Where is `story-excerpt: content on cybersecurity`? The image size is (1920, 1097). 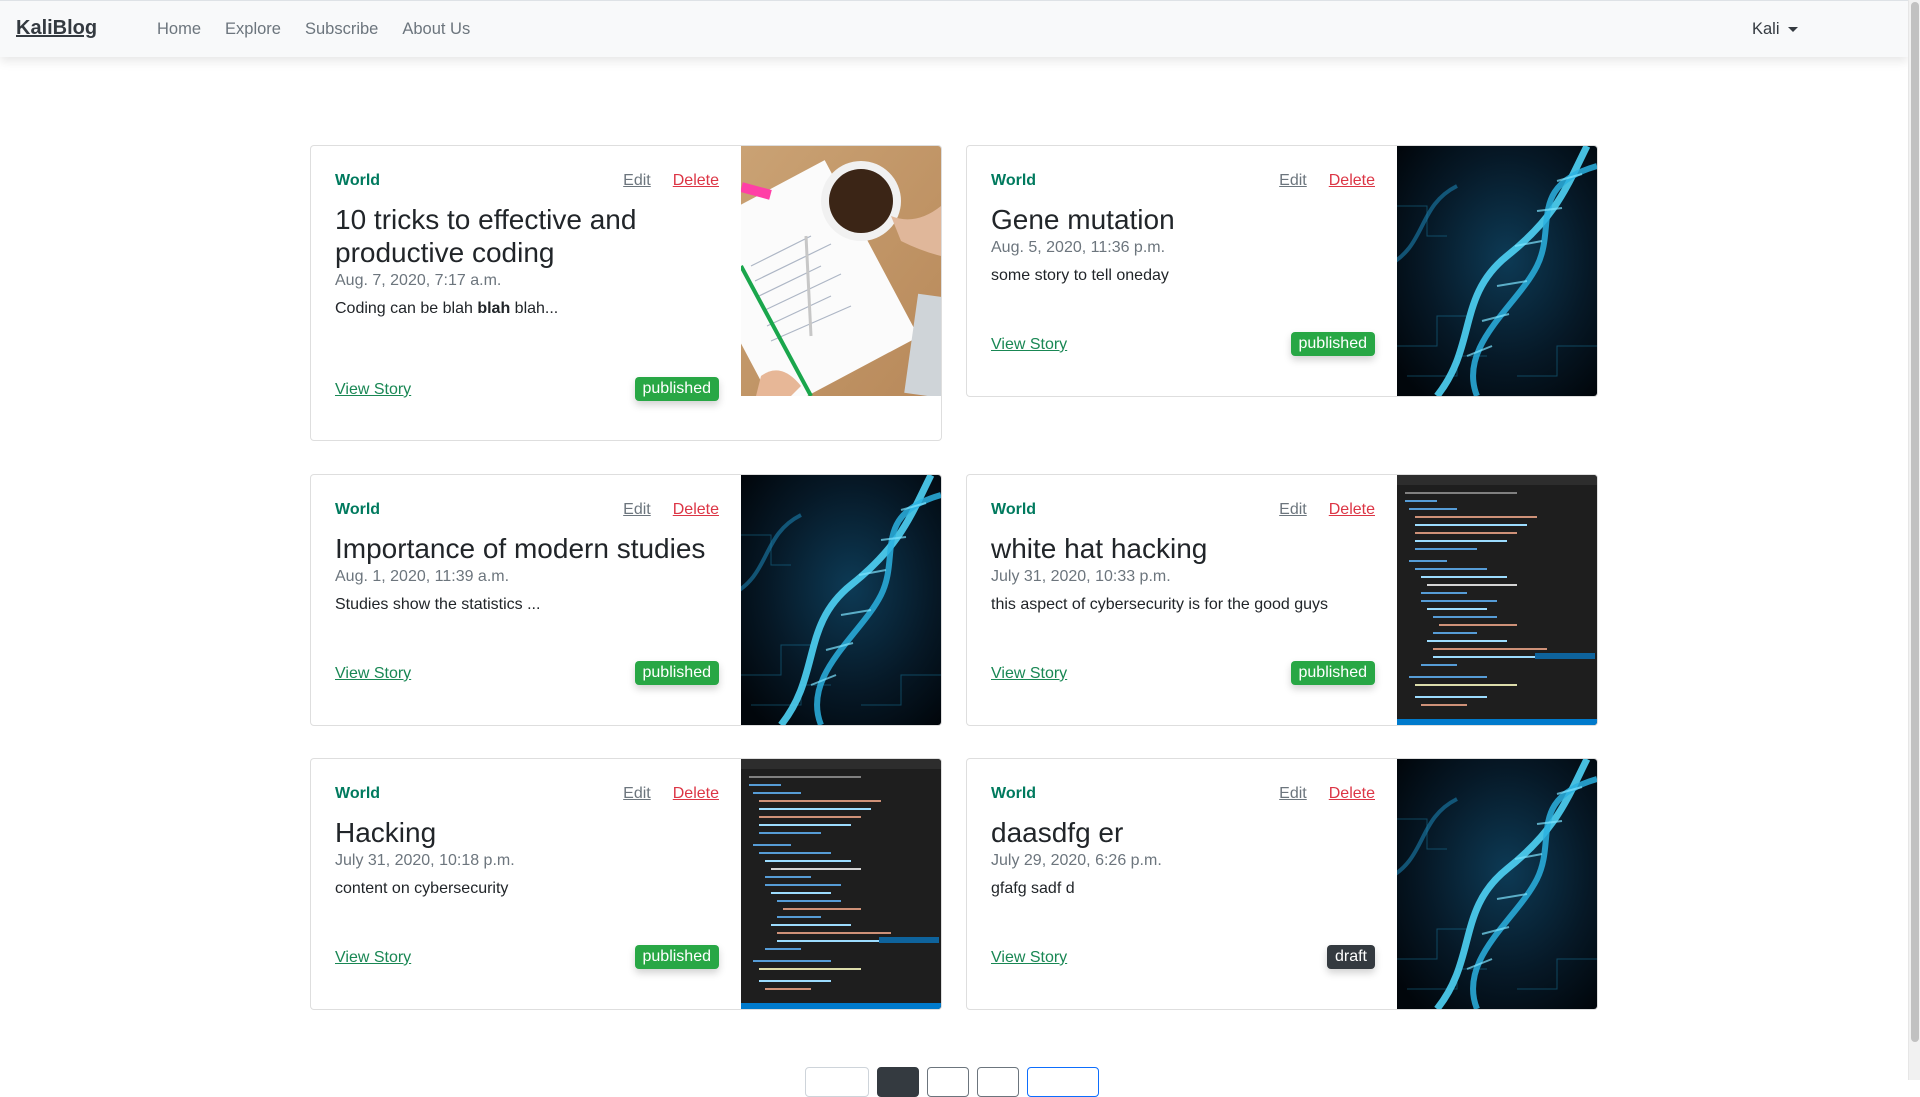
story-excerpt: content on cybersecurity is located at coordinates (421, 889).